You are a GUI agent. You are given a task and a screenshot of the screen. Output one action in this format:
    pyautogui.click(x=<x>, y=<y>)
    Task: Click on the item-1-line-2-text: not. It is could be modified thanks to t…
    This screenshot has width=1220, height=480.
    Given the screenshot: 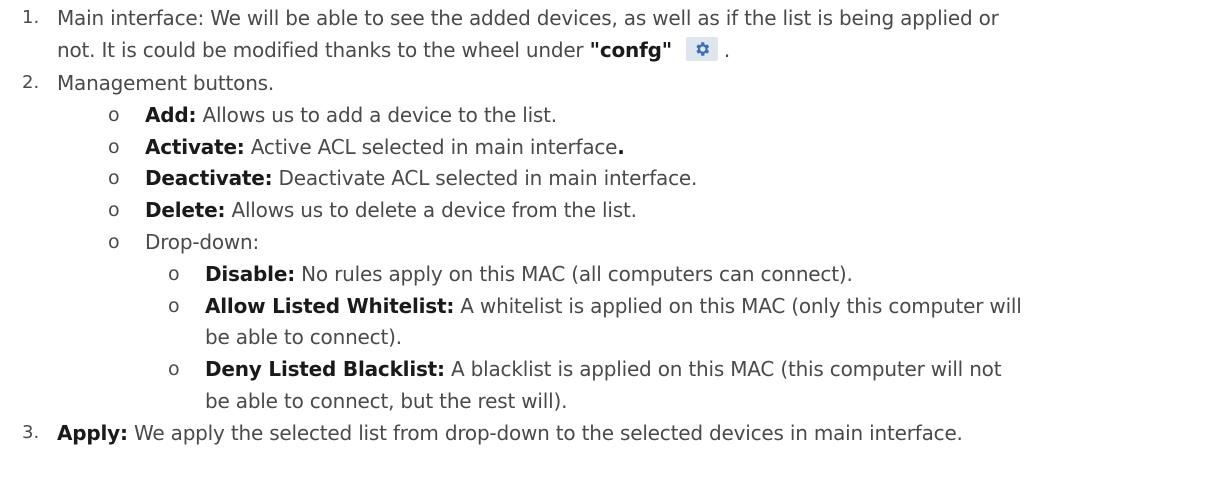 What is the action you would take?
    pyautogui.click(x=323, y=50)
    